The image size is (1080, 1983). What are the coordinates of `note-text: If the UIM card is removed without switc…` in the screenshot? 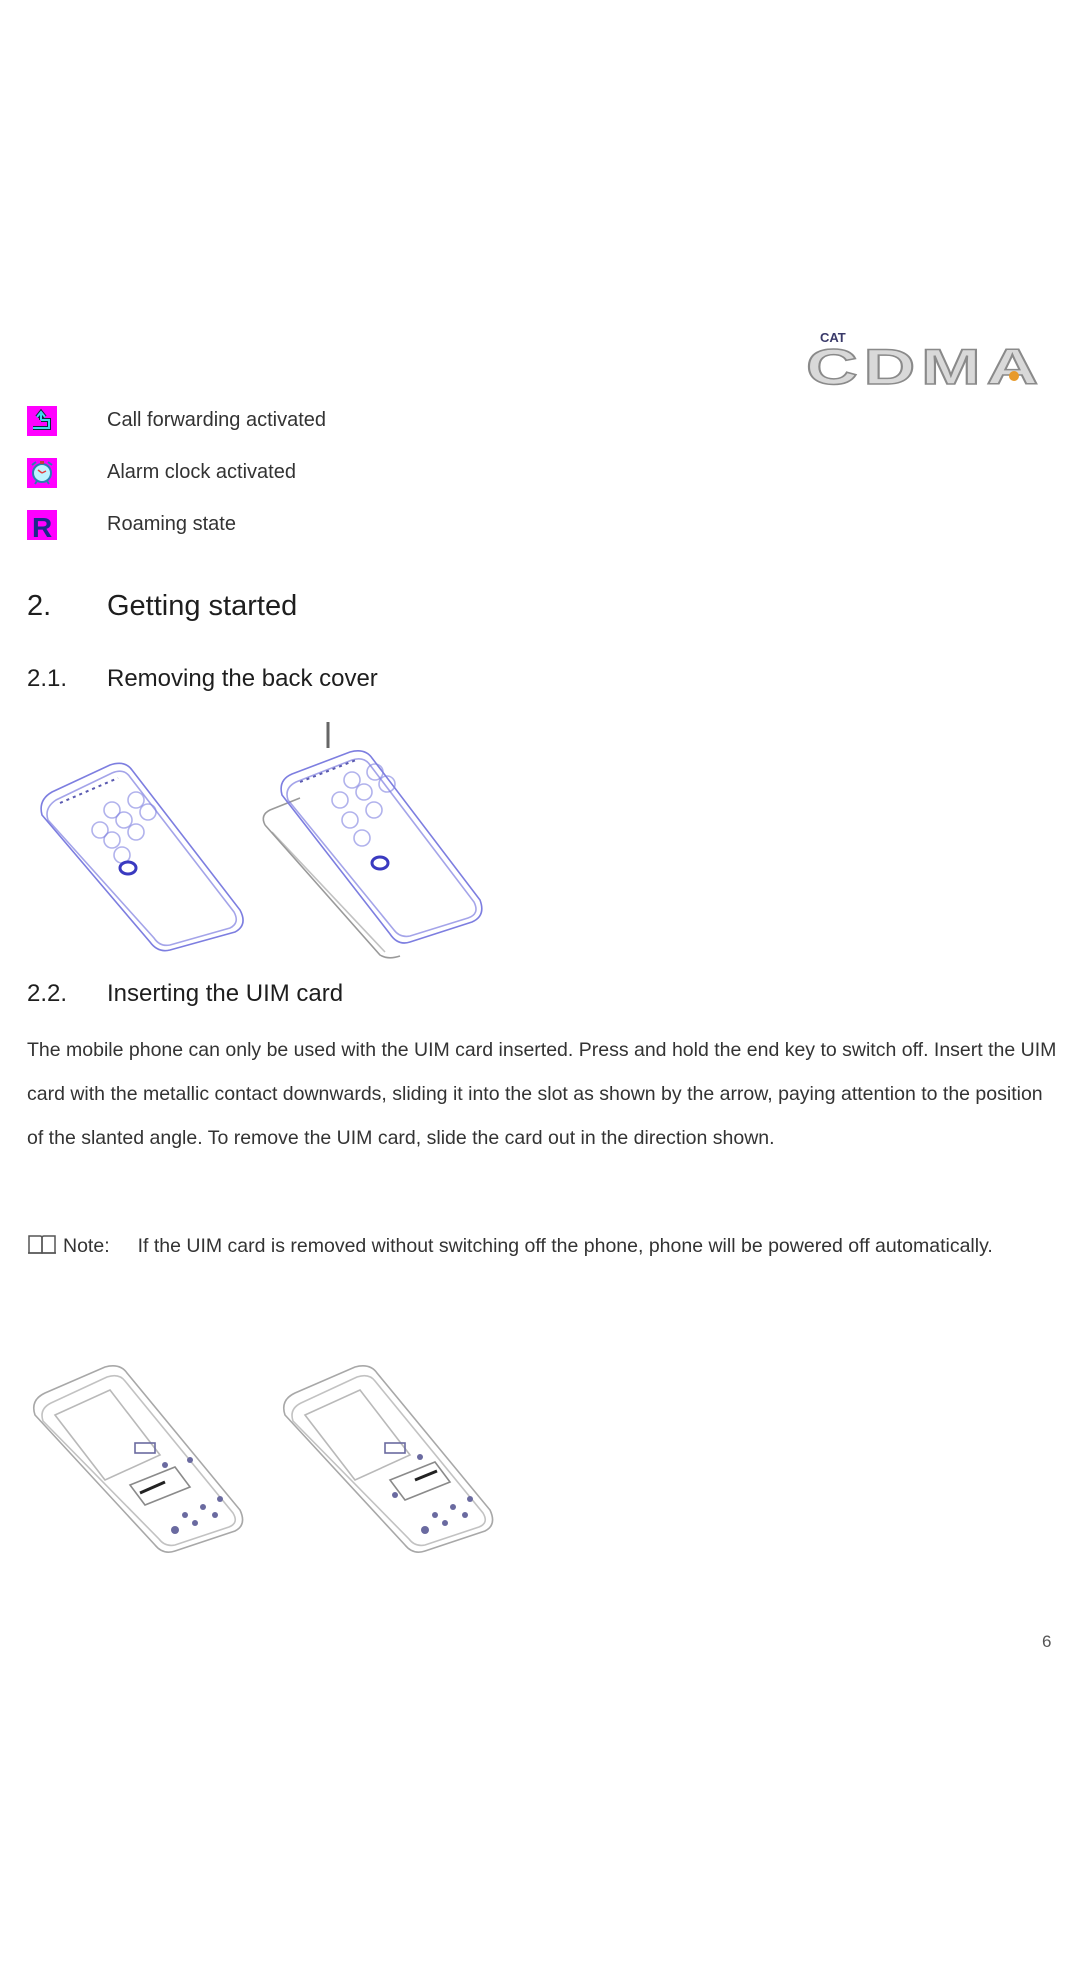 It's located at (565, 1246).